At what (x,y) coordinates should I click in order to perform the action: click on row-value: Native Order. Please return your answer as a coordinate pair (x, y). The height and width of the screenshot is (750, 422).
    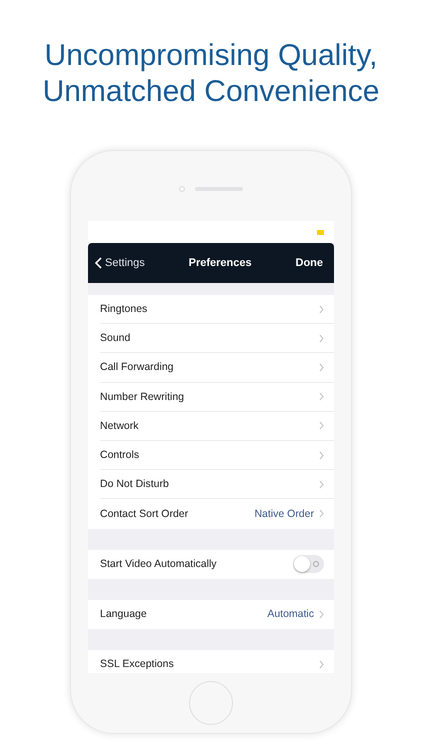
    Looking at the image, I should click on (284, 513).